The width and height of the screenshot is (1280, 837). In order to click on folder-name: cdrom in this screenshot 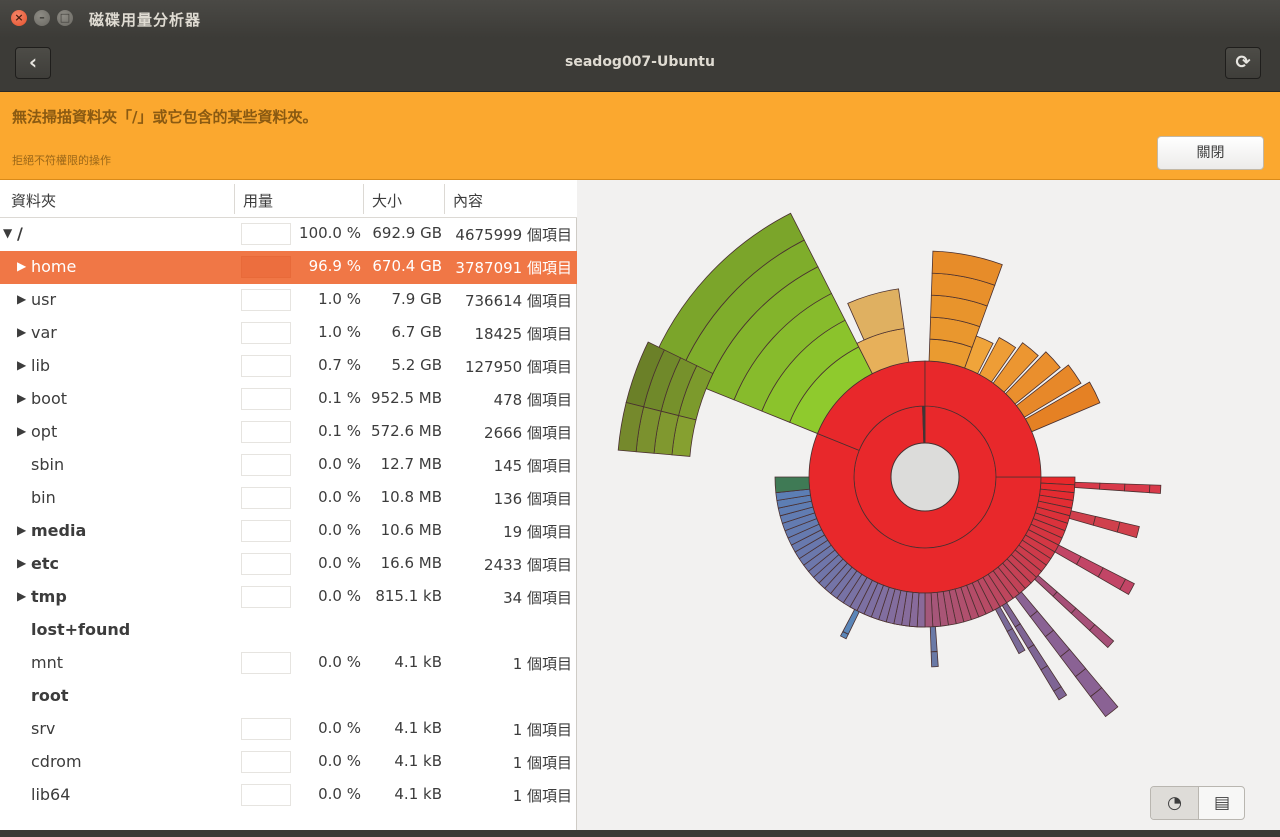, I will do `click(56, 761)`.